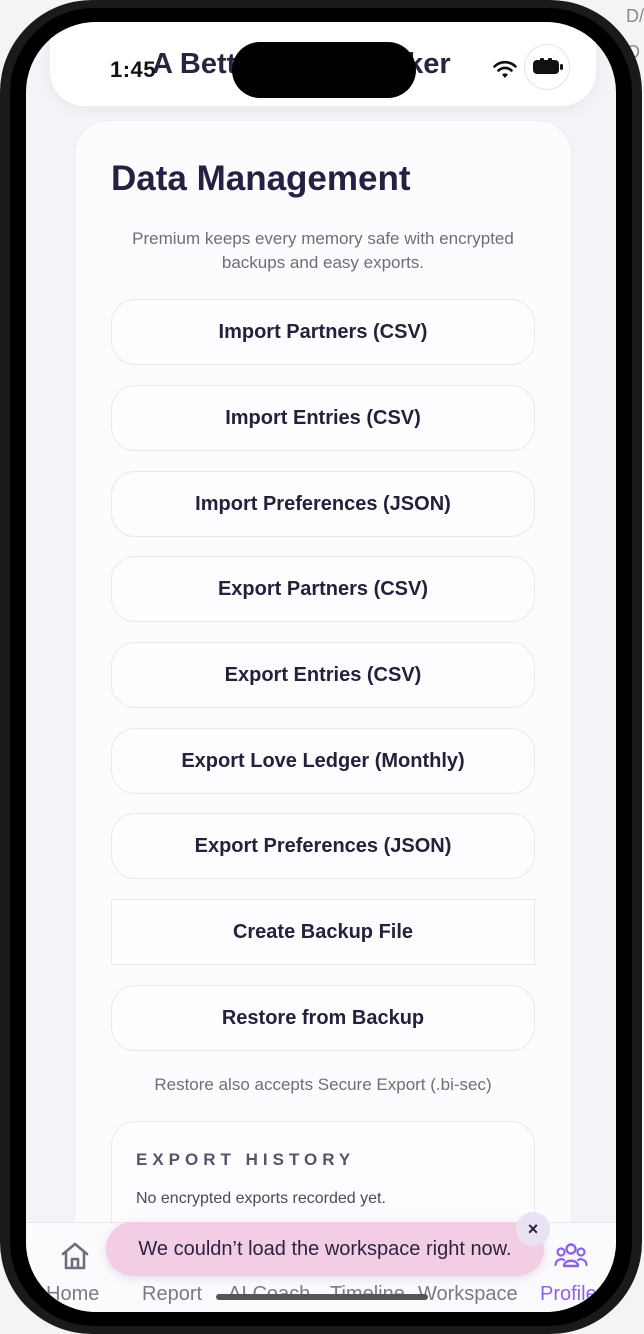 The image size is (644, 1334). Describe the element at coordinates (323, 675) in the screenshot. I see `export-entries-button: Export Entries (CSV)` at that location.